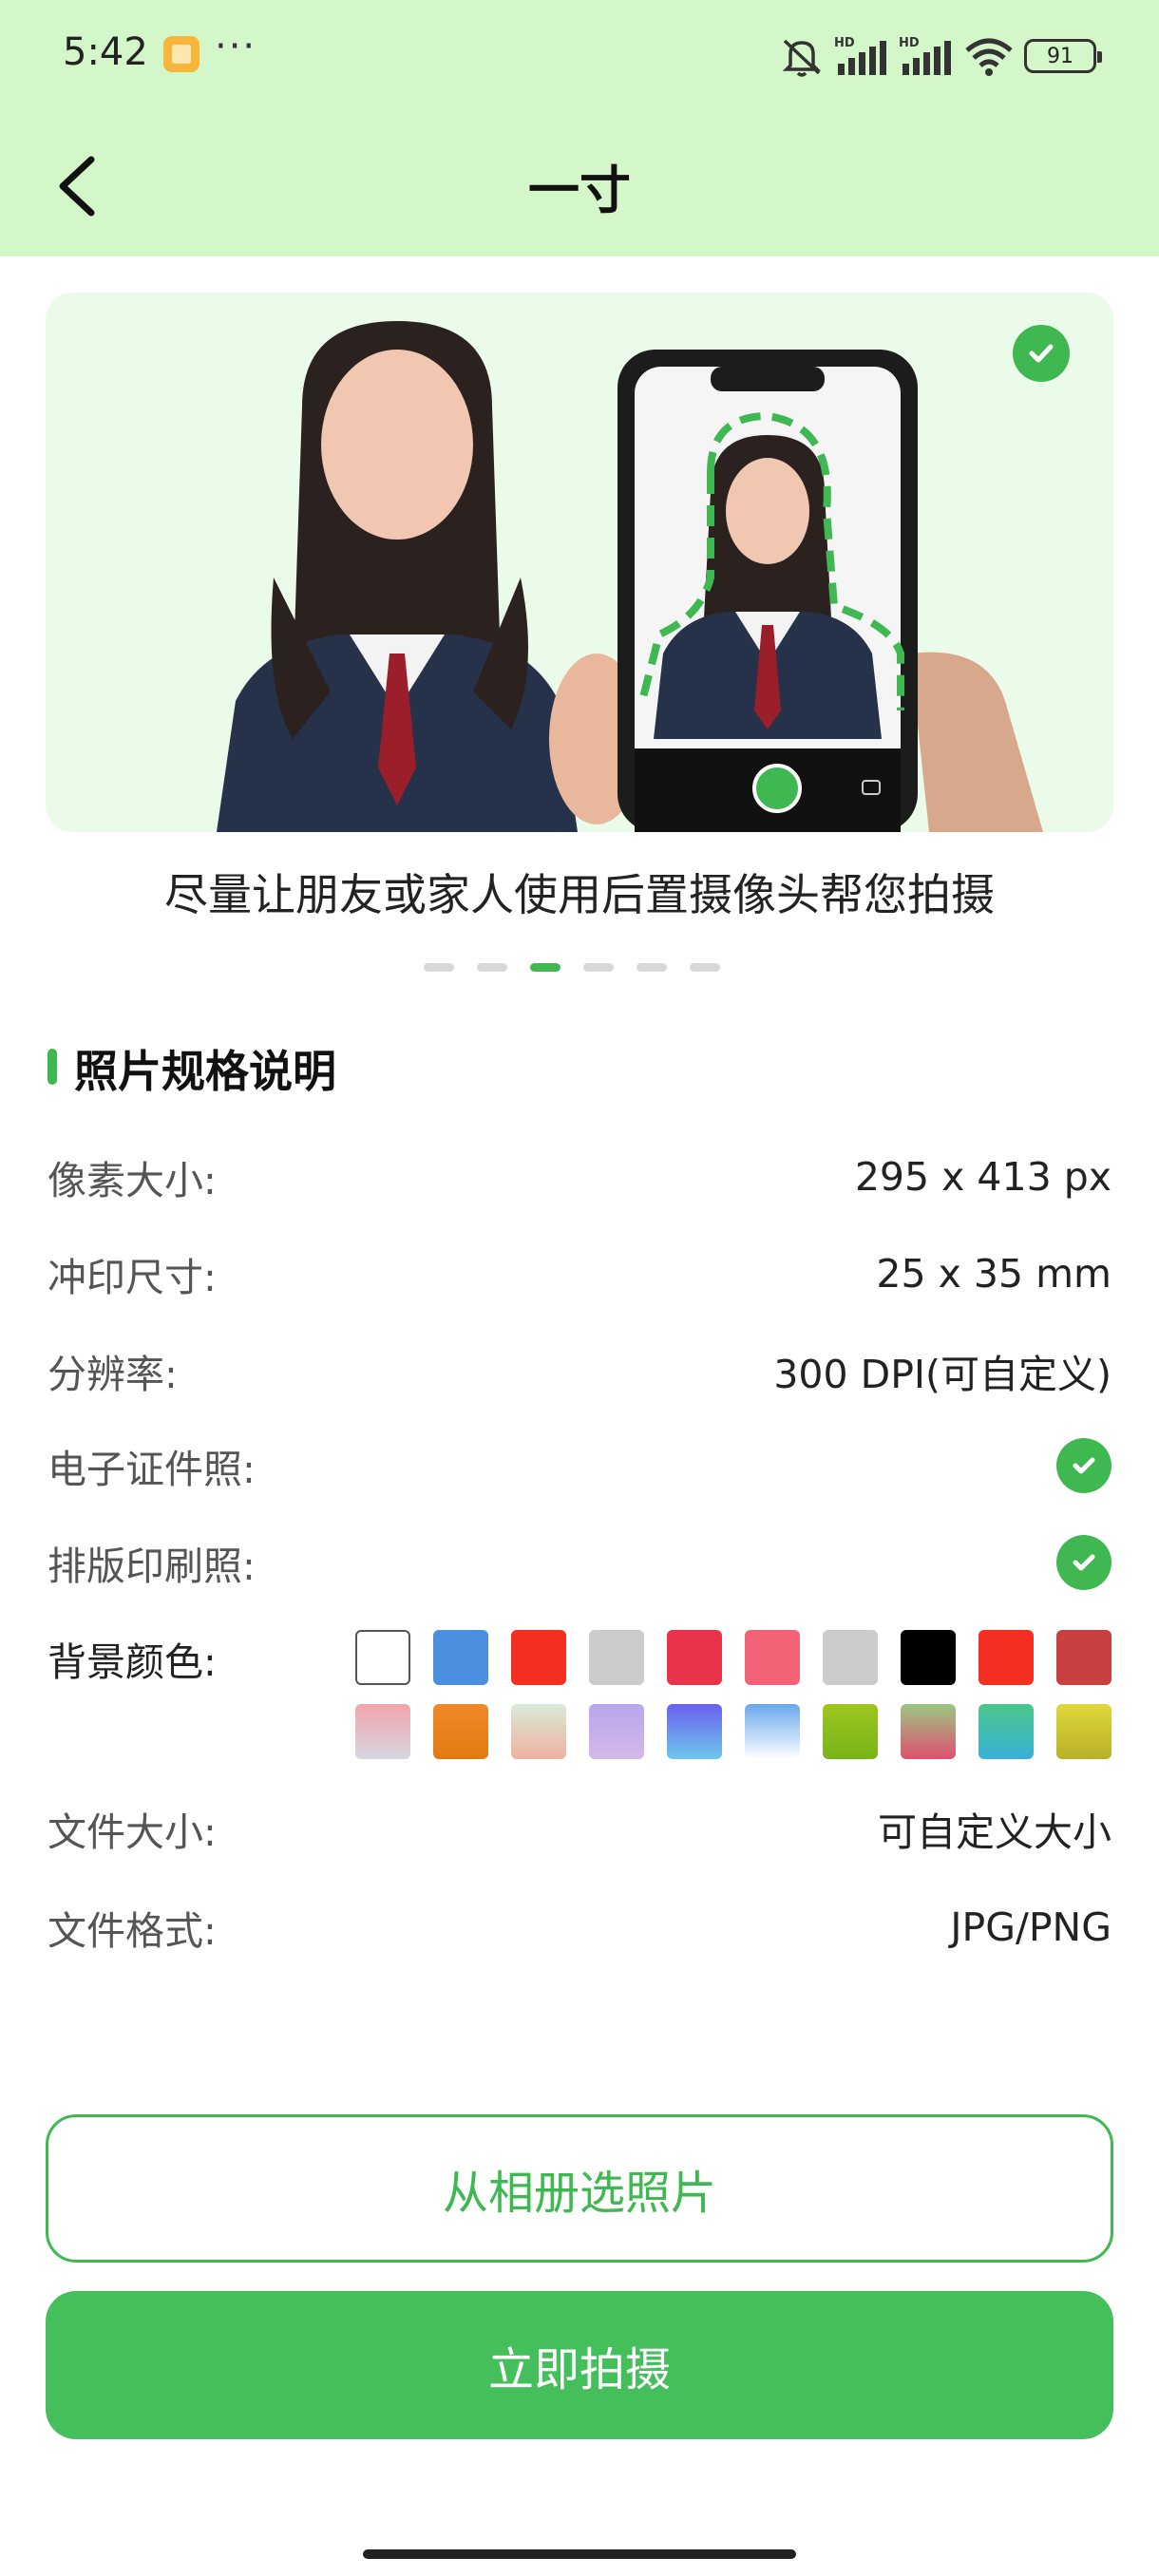 The image size is (1159, 2576). What do you see at coordinates (942, 1374) in the screenshot?
I see `spec-value: 300 DPI(可自定义)` at bounding box center [942, 1374].